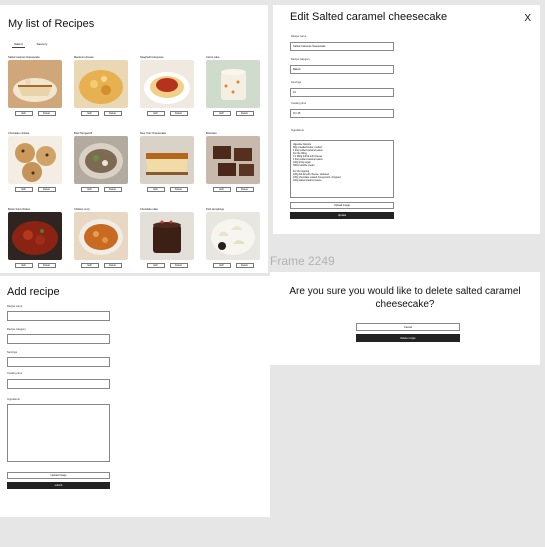 This screenshot has height=547, width=545. What do you see at coordinates (408, 327) in the screenshot?
I see `cancel-button: Cancel` at bounding box center [408, 327].